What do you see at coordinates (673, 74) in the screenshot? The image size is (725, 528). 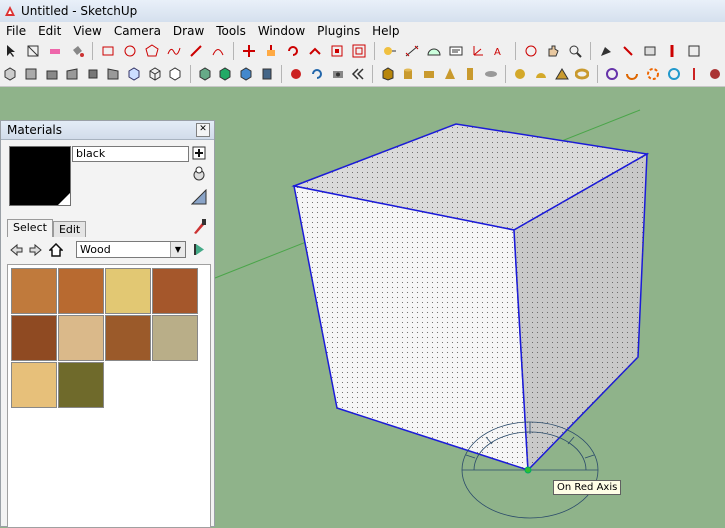 I see `trim-icon` at bounding box center [673, 74].